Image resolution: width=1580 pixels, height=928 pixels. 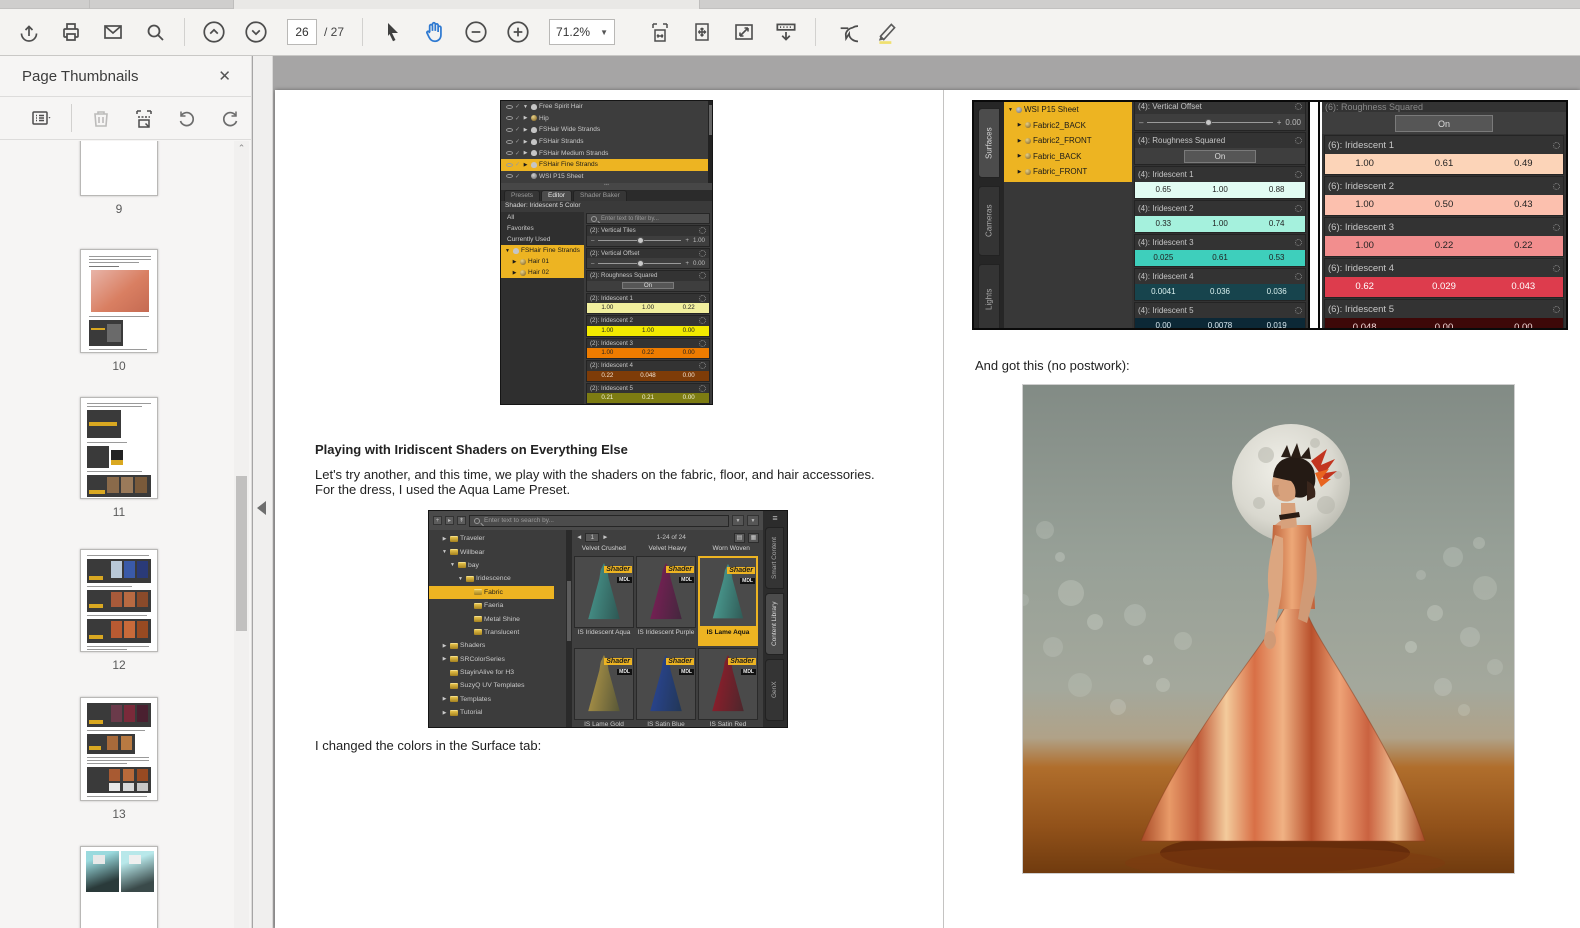 What do you see at coordinates (476, 32) in the screenshot?
I see `zoom-out-button` at bounding box center [476, 32].